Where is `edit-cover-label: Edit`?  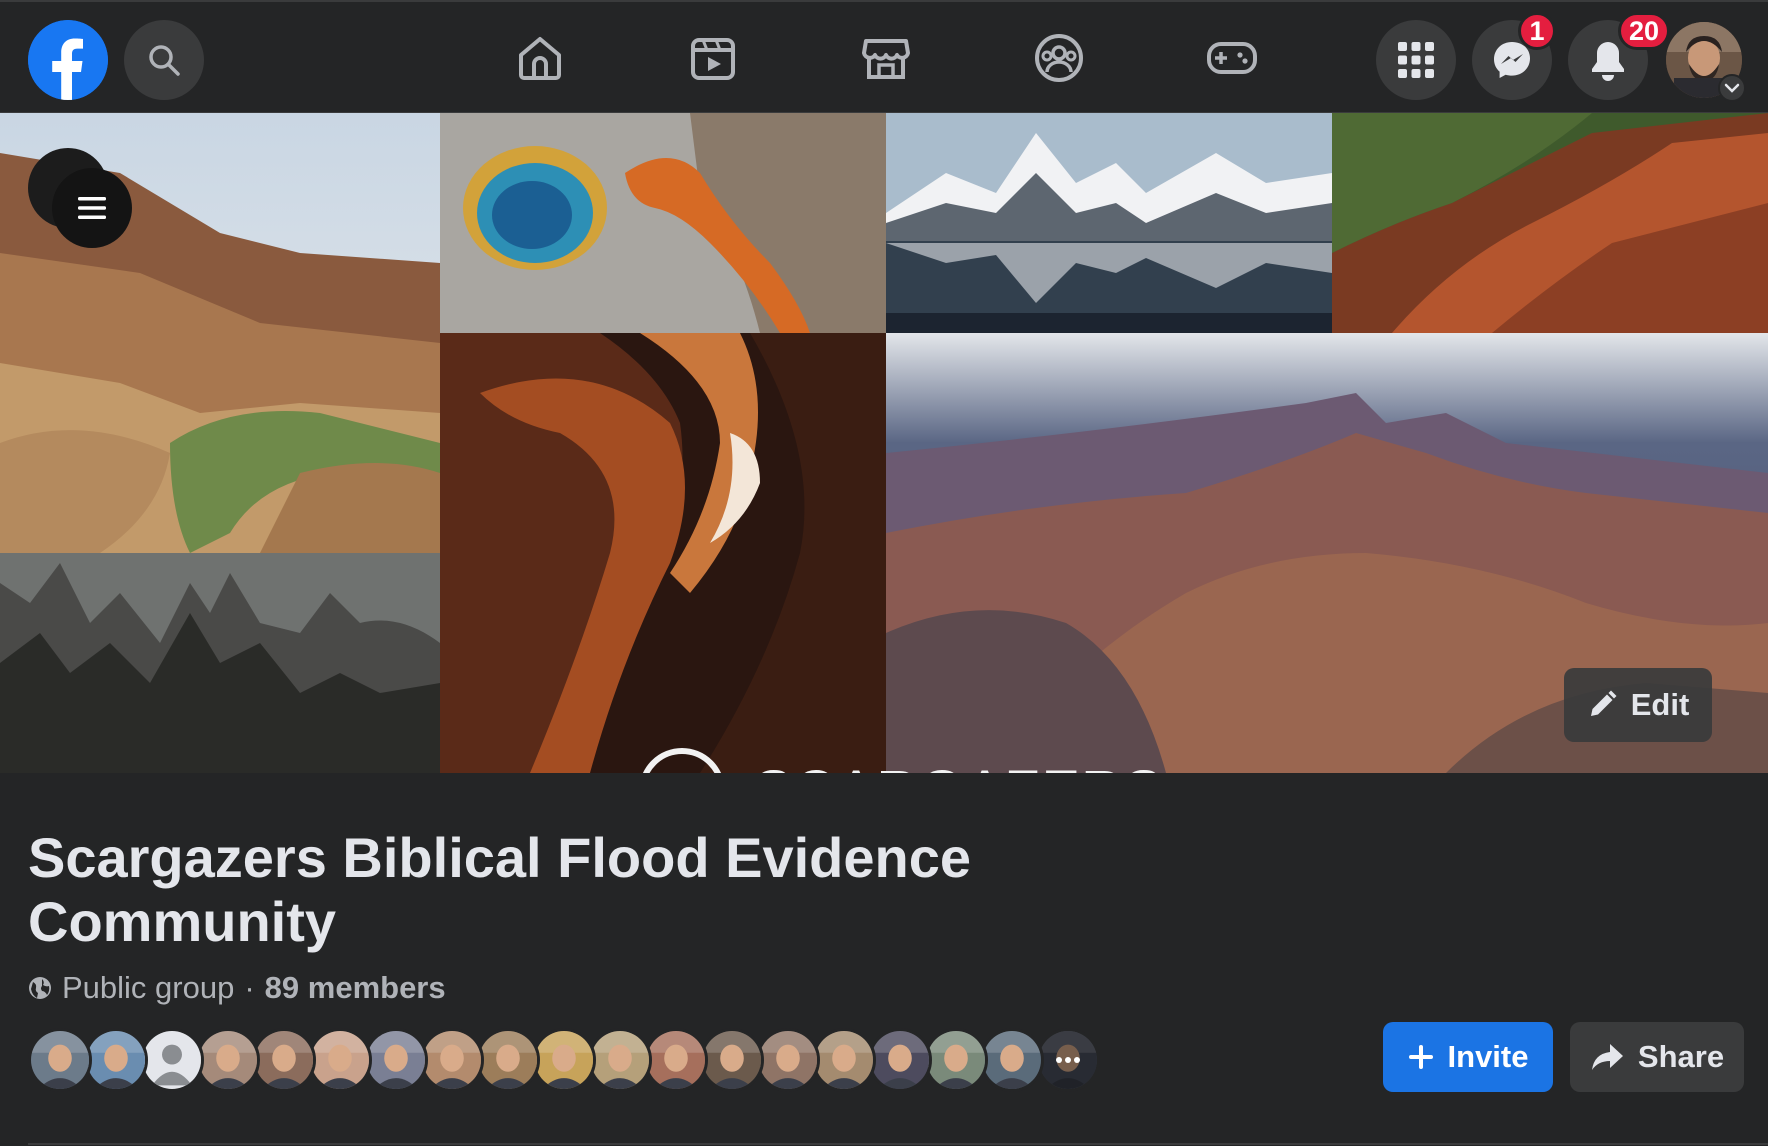 edit-cover-label: Edit is located at coordinates (1660, 704).